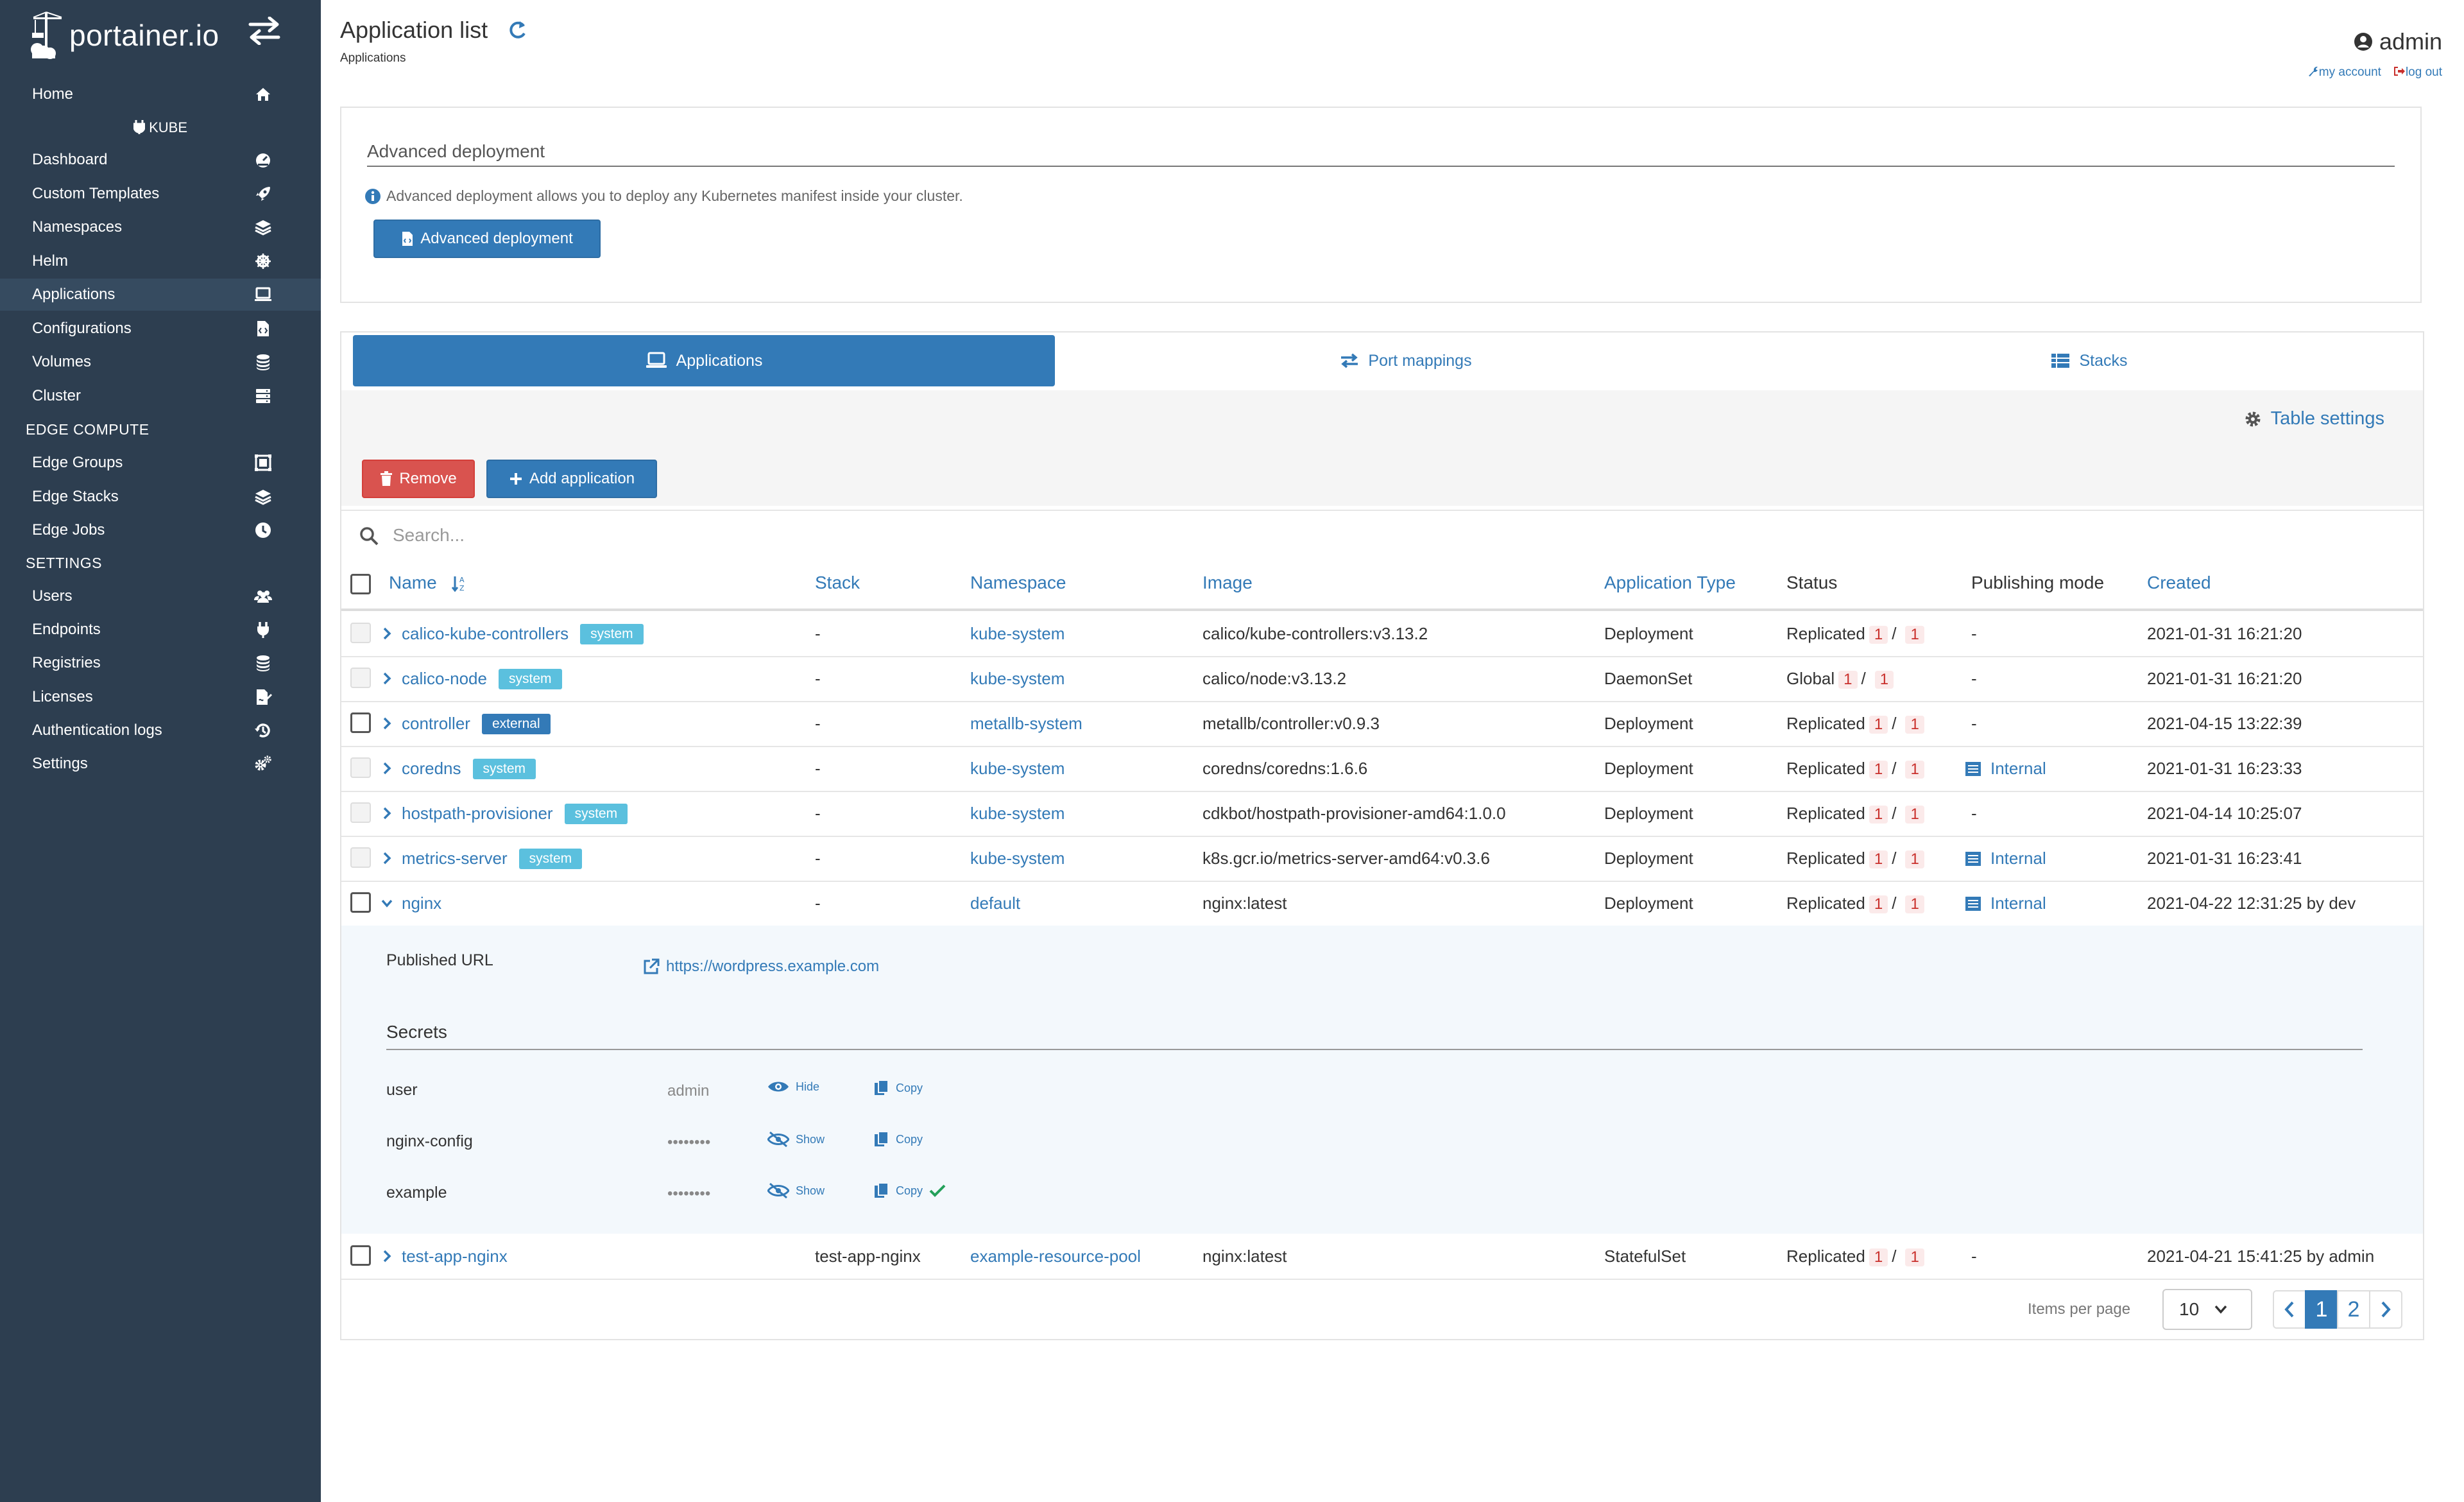 This screenshot has width=2464, height=1502. I want to click on sidebar-item-label: Dashboard, so click(70, 159).